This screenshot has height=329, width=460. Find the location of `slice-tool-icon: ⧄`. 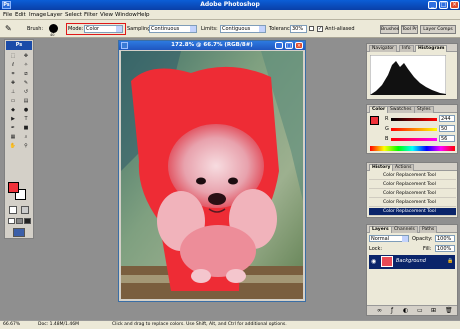

slice-tool-icon: ⧄ is located at coordinates (26, 74).